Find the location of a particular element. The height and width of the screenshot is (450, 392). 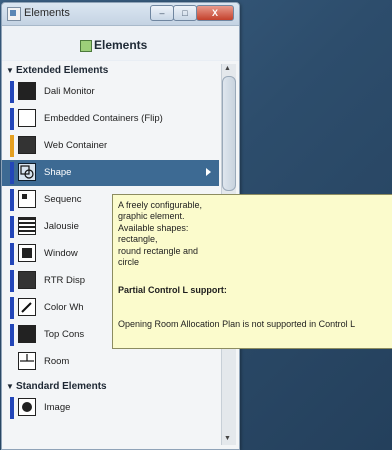

page-icon is located at coordinates (27, 118).